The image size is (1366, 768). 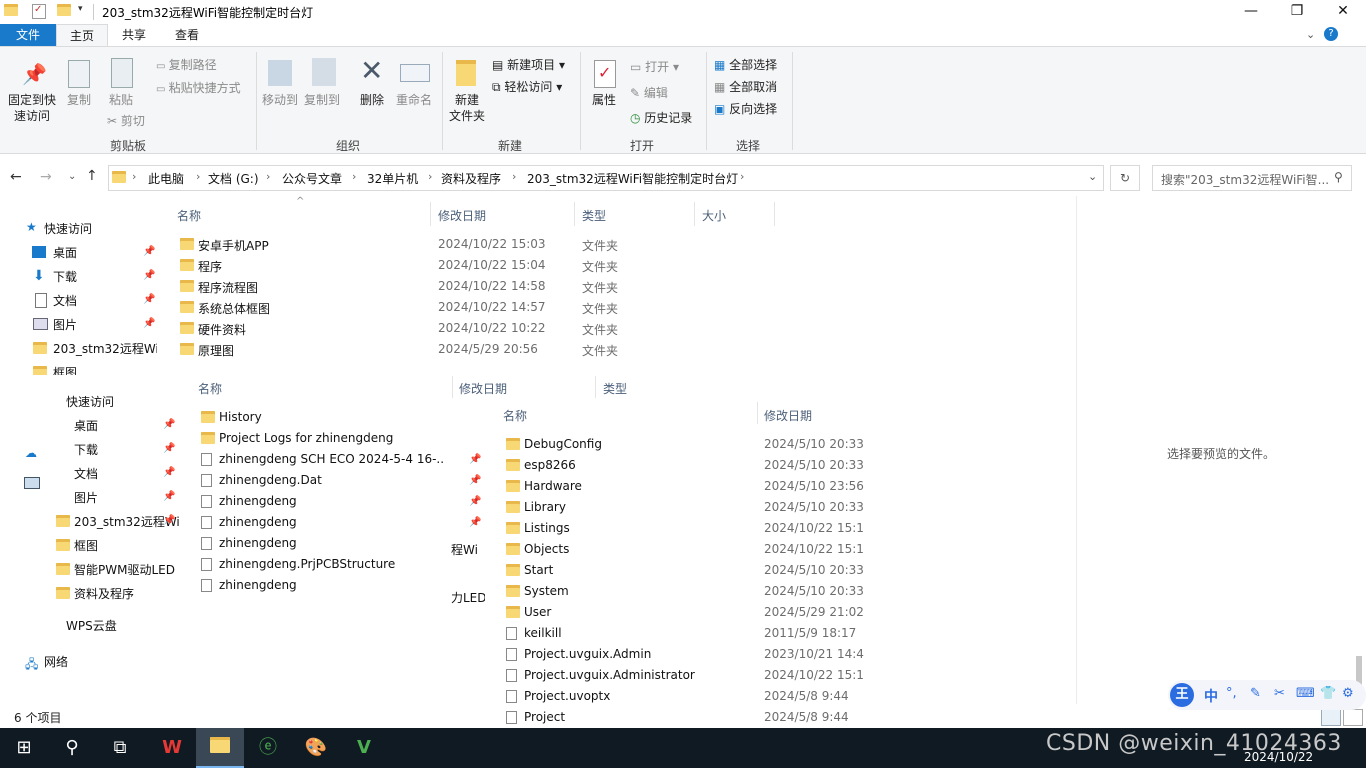 What do you see at coordinates (331, 480) in the screenshot?
I see `file-name: zhinengdeng.Dat` at bounding box center [331, 480].